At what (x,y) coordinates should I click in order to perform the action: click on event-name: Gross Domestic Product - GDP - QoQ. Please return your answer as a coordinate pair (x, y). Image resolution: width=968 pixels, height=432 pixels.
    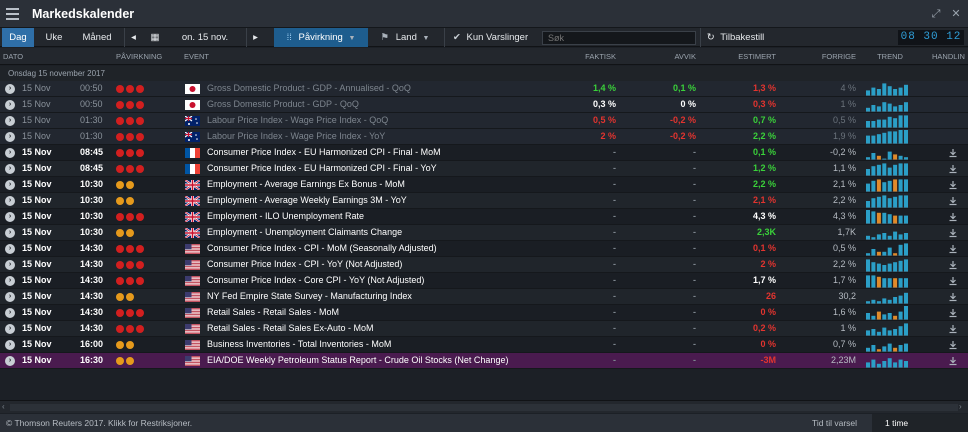
    Looking at the image, I should click on (283, 104).